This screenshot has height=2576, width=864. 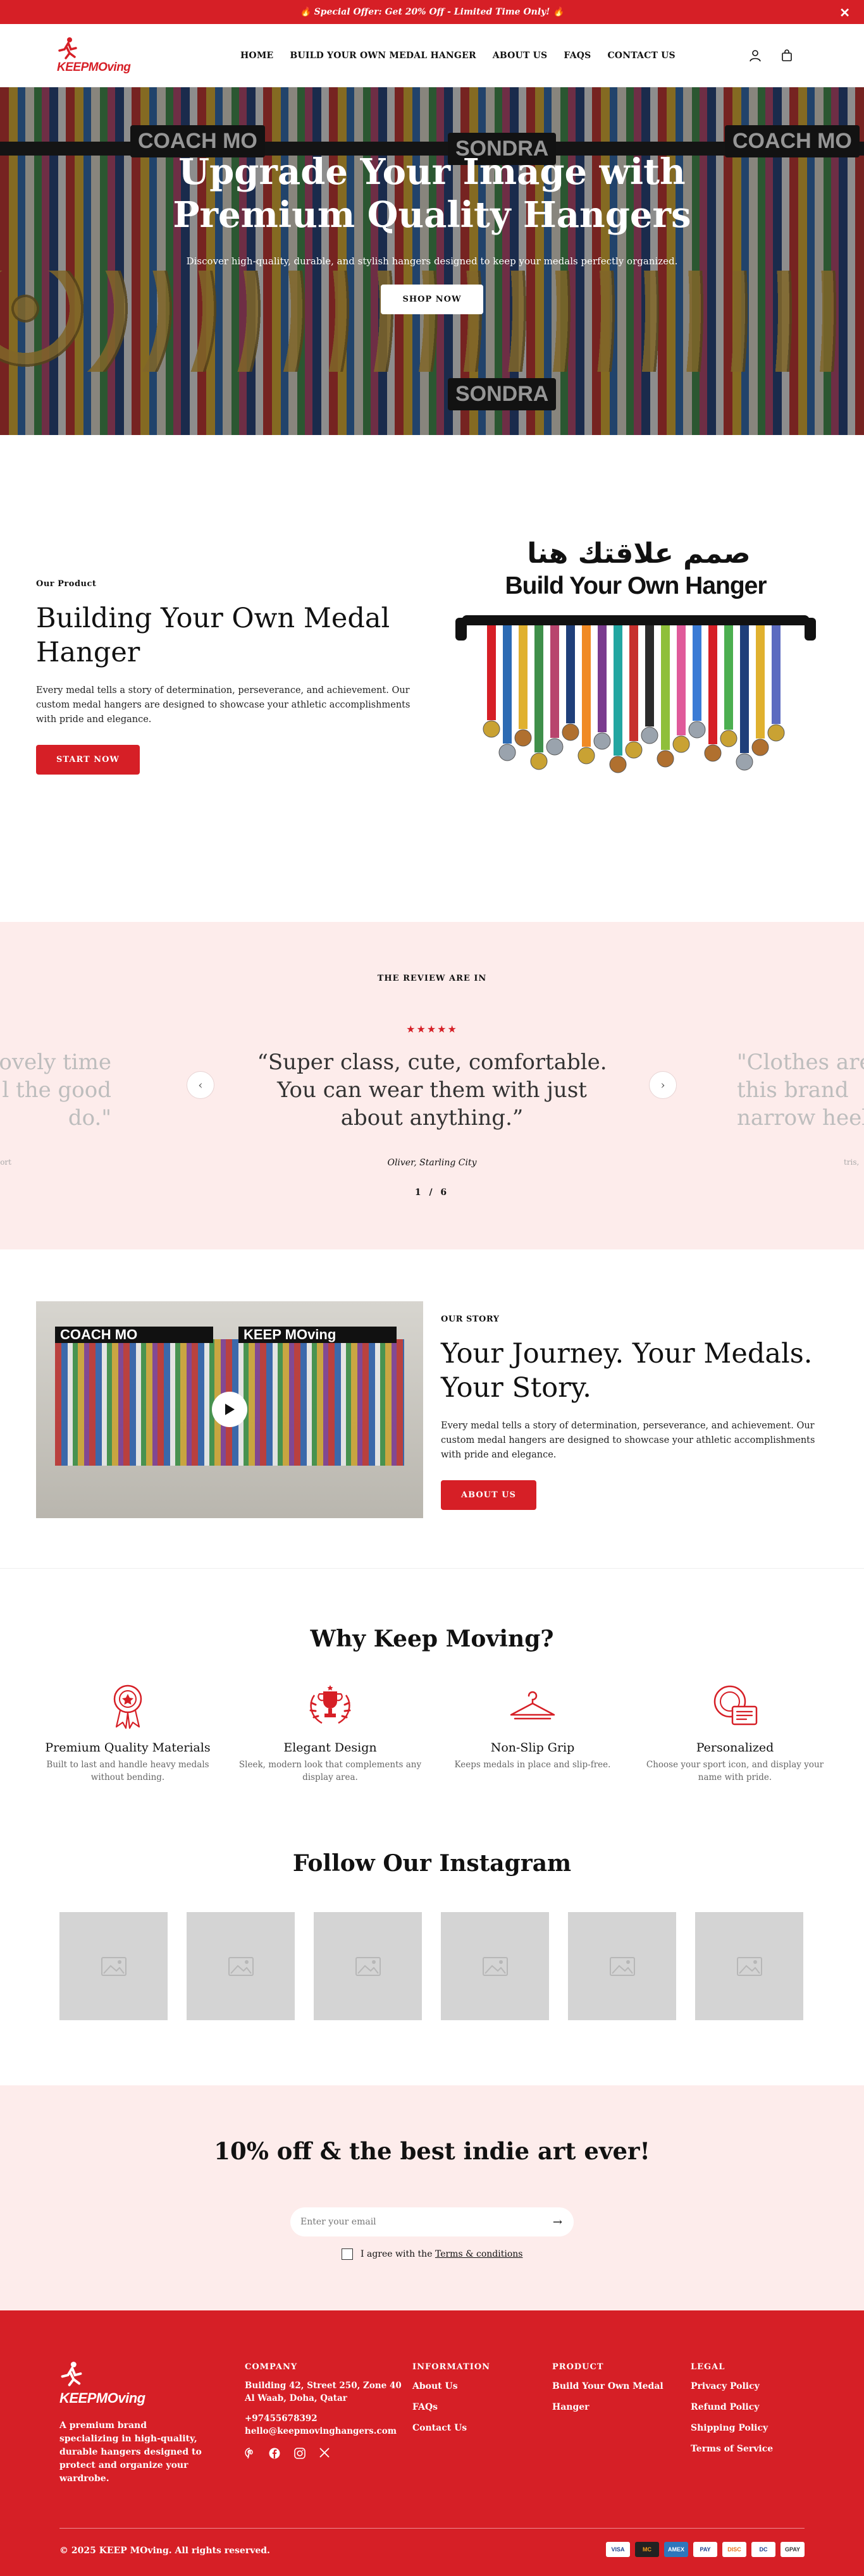 I want to click on discover-icon: DISC, so click(x=734, y=2549).